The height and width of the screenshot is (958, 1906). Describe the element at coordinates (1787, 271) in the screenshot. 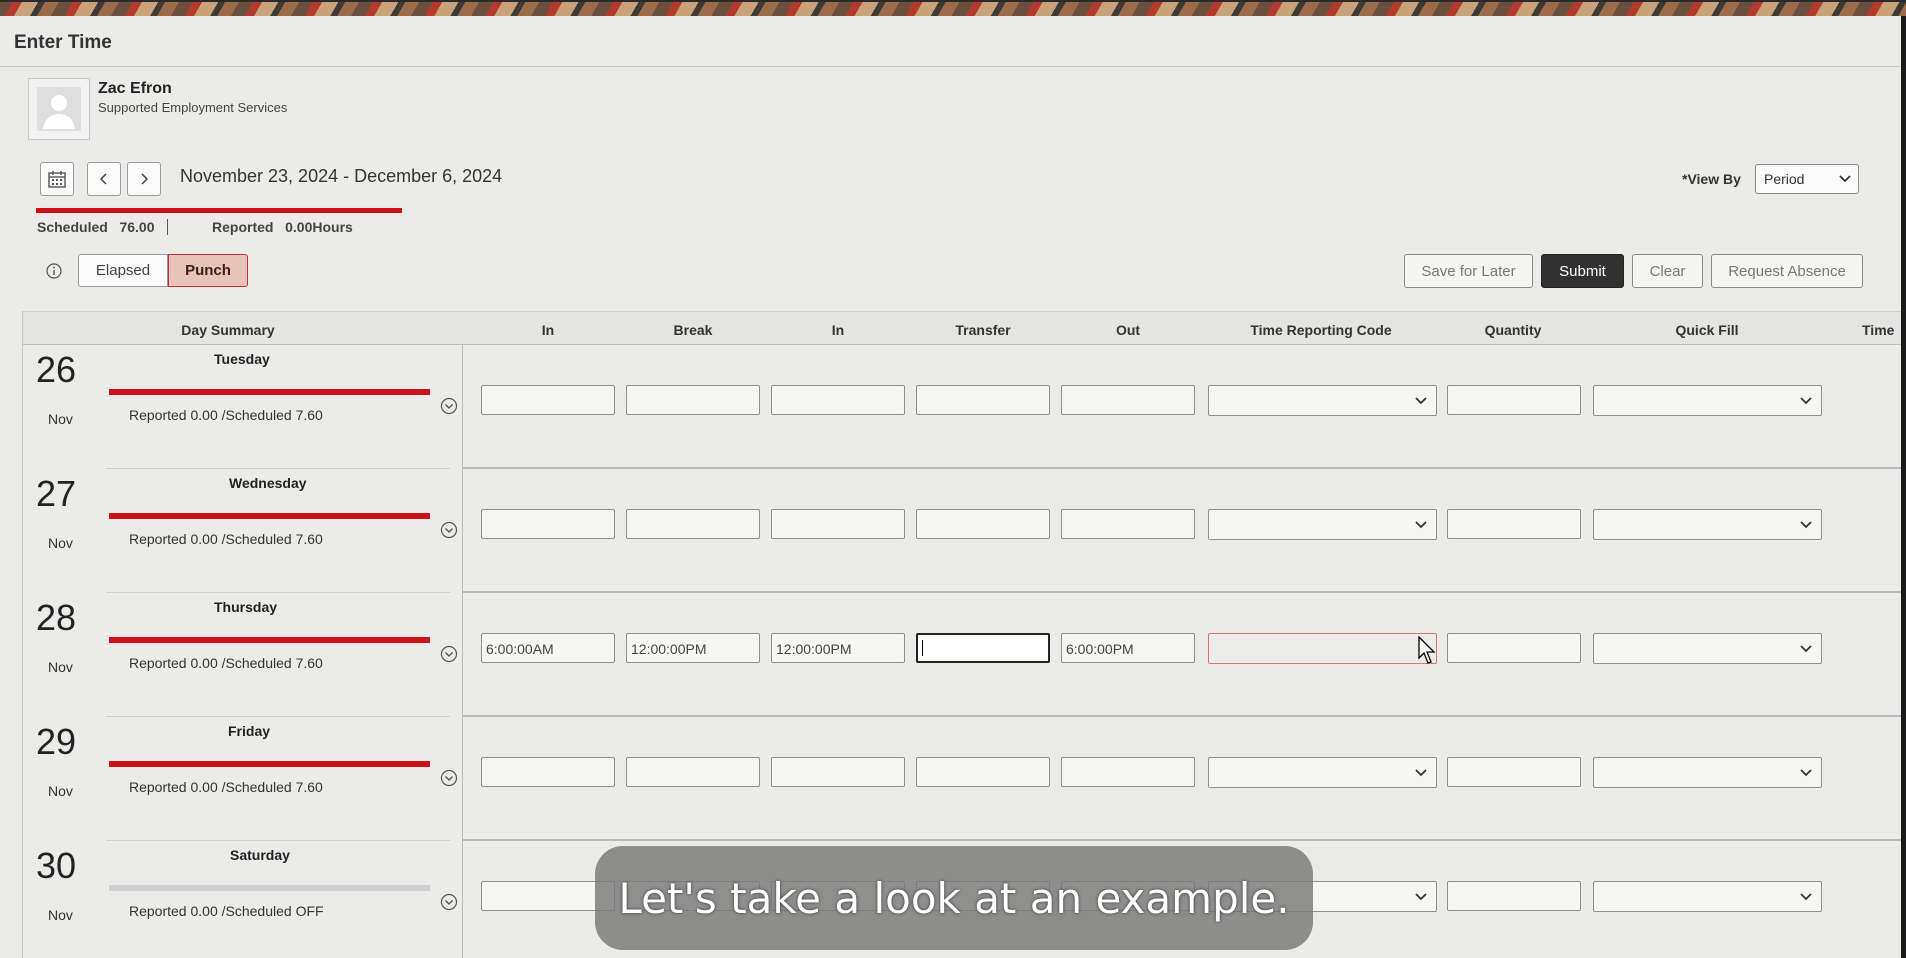

I see `request-absence-button: Request Absence` at that location.